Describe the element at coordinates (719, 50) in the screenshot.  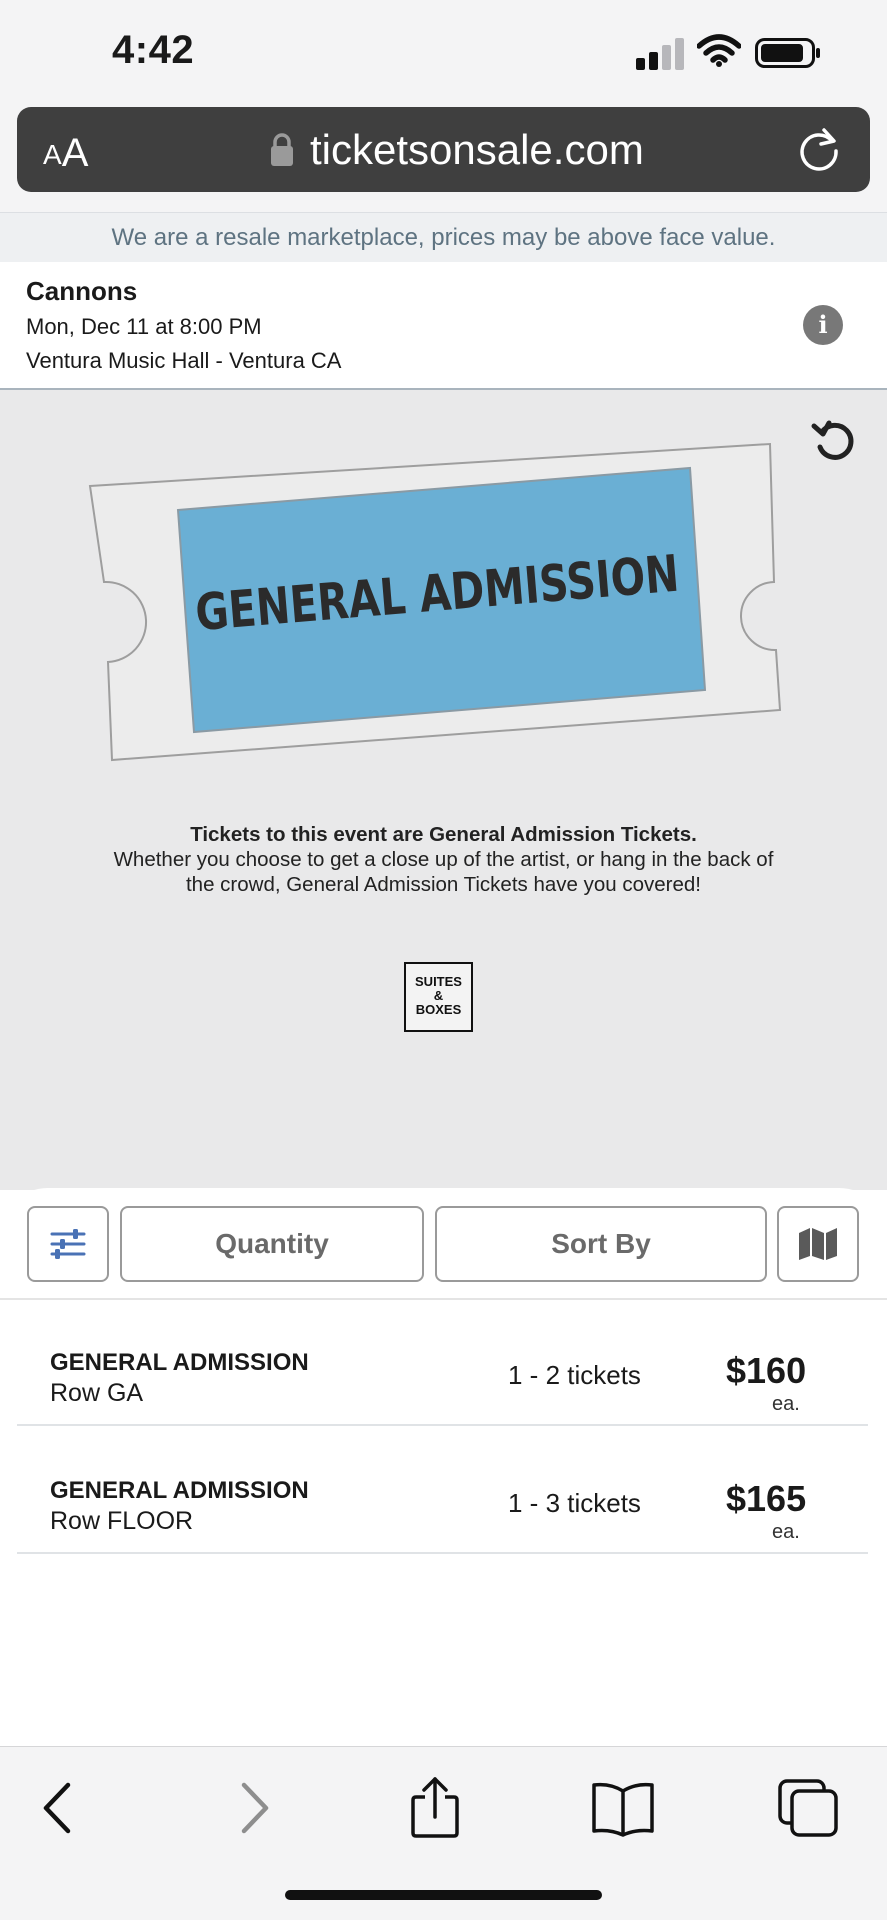
I see `wifi-icon` at that location.